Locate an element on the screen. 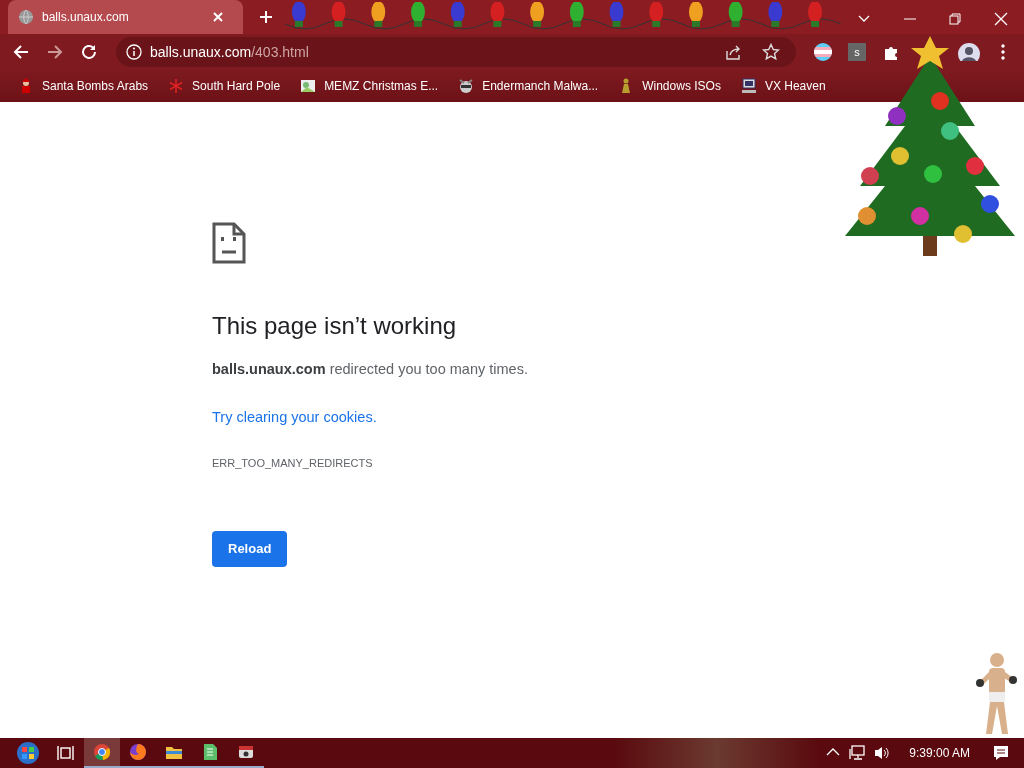 This screenshot has height=768, width=1024. chrome-icon is located at coordinates (102, 752).